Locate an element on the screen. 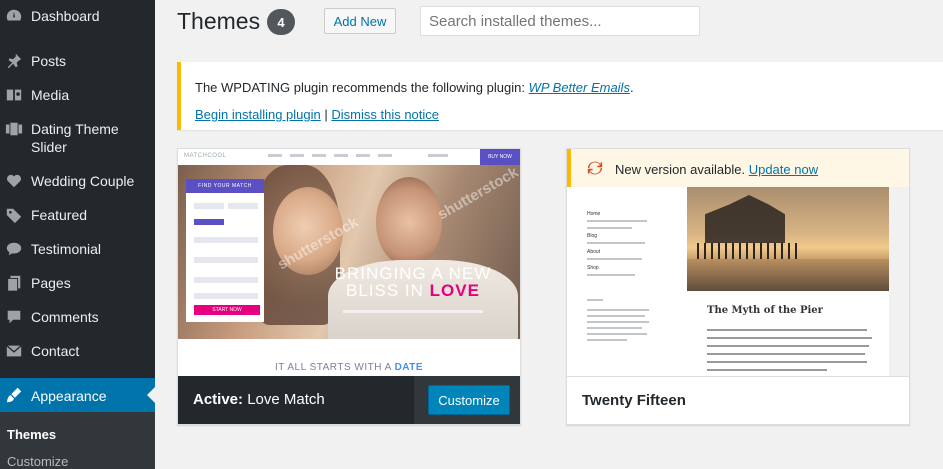  sidebar-item-label: Wedding Couple is located at coordinates (83, 181).